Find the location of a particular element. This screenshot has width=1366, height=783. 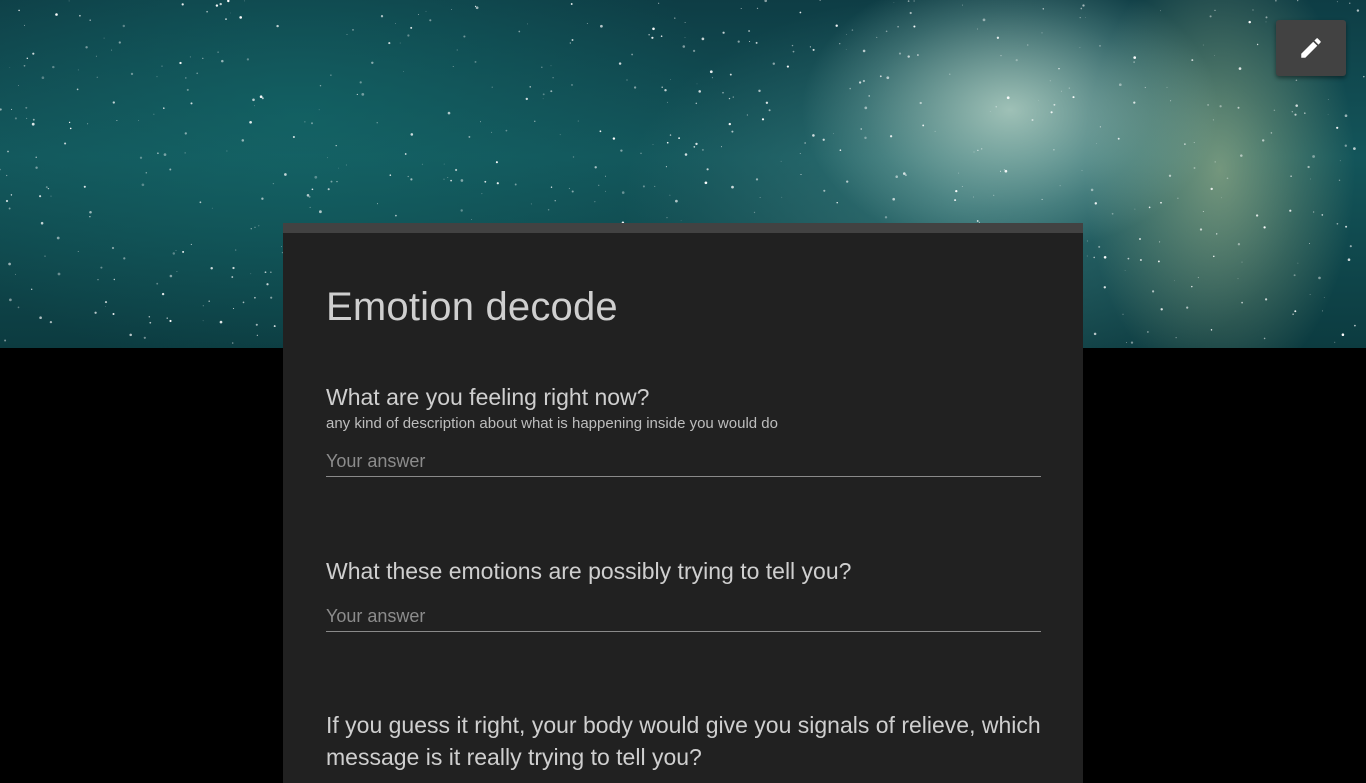

answer-1-input: Your answer is located at coordinates (683, 461).